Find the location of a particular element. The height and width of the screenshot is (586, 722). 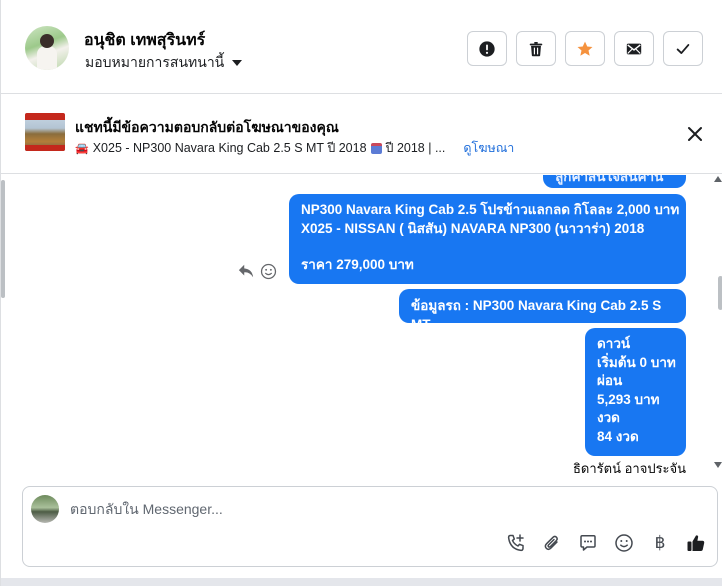

saved-reply-button is located at coordinates (588, 543).